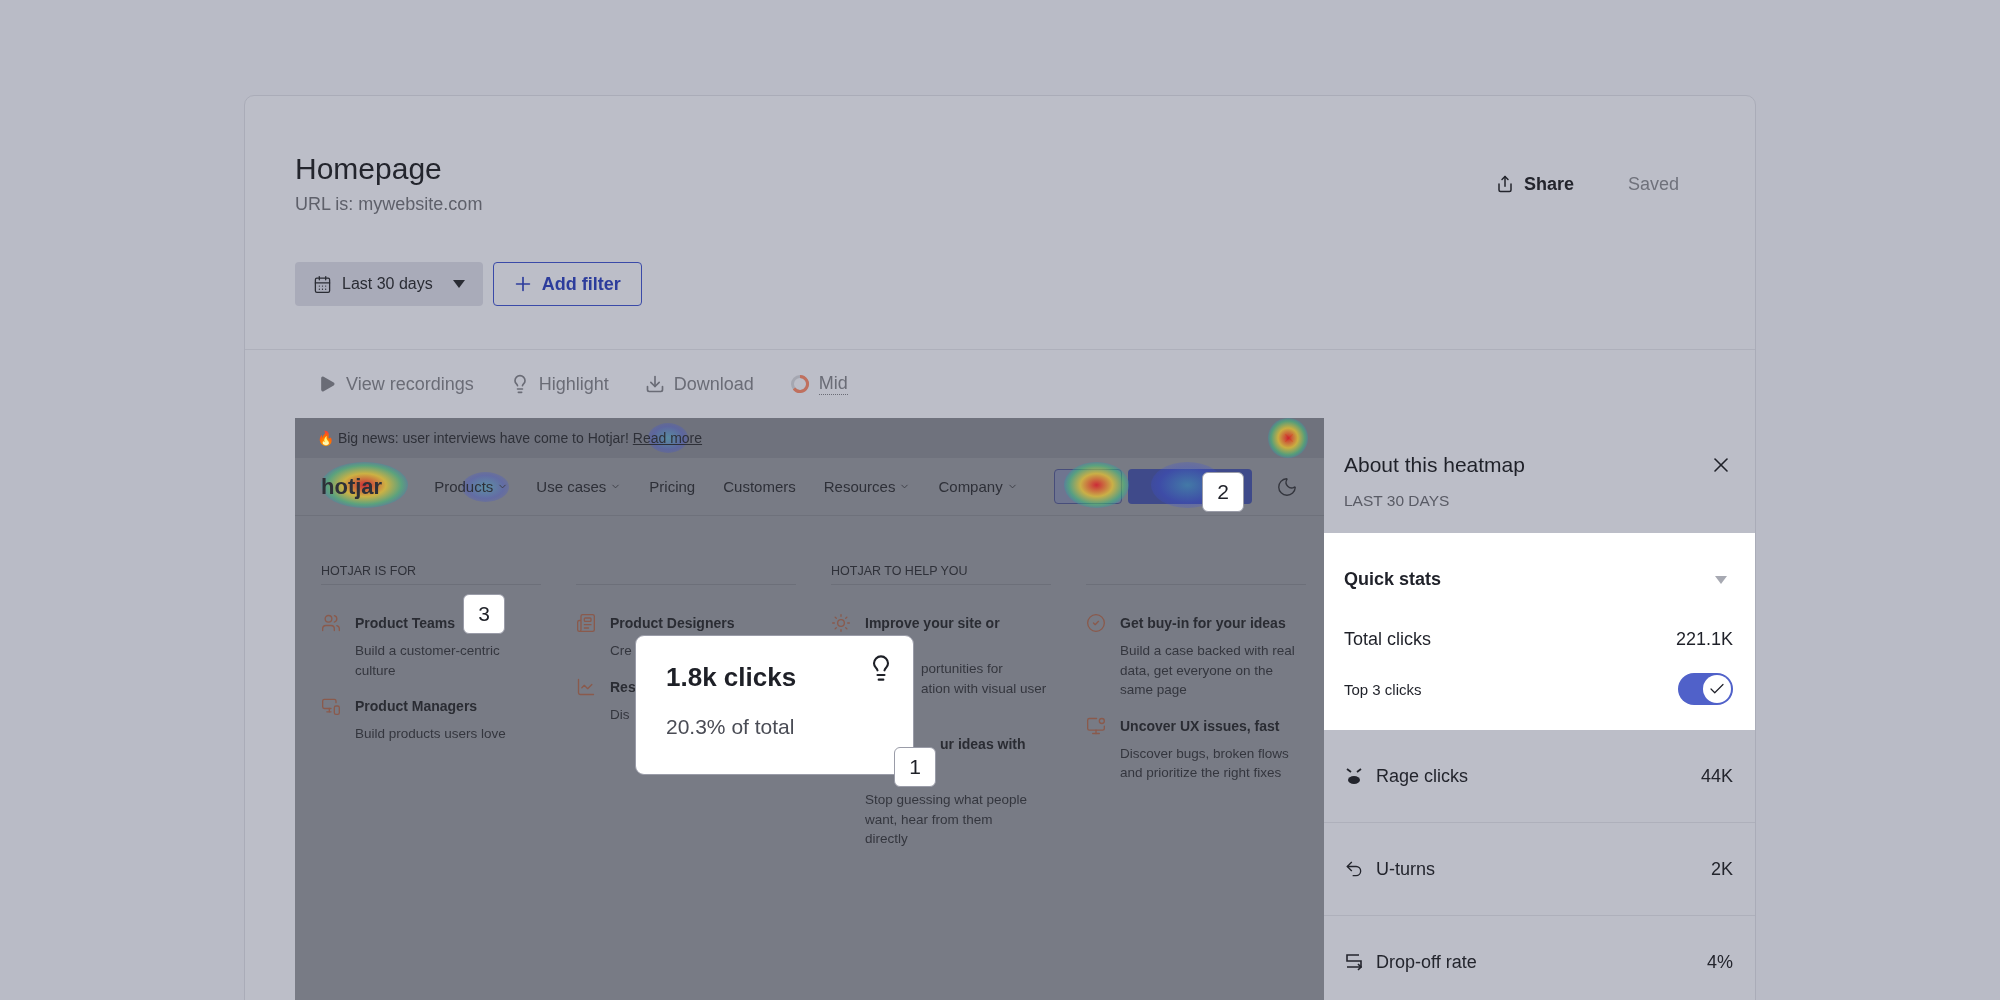 The width and height of the screenshot is (2000, 1000). What do you see at coordinates (1096, 623) in the screenshot?
I see `check-circle-icon` at bounding box center [1096, 623].